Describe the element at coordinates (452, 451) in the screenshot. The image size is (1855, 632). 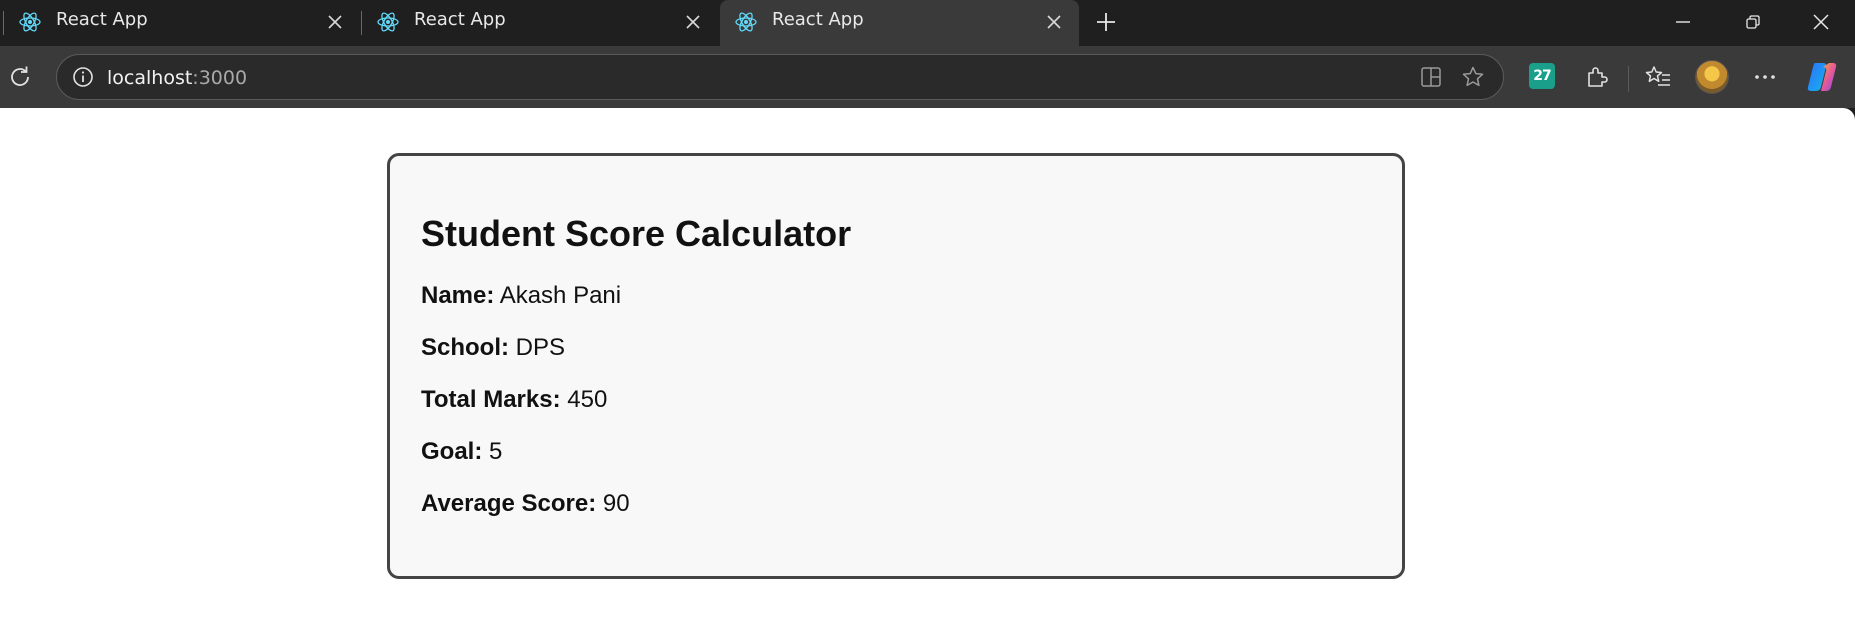
I see `field-label: Goal:` at that location.